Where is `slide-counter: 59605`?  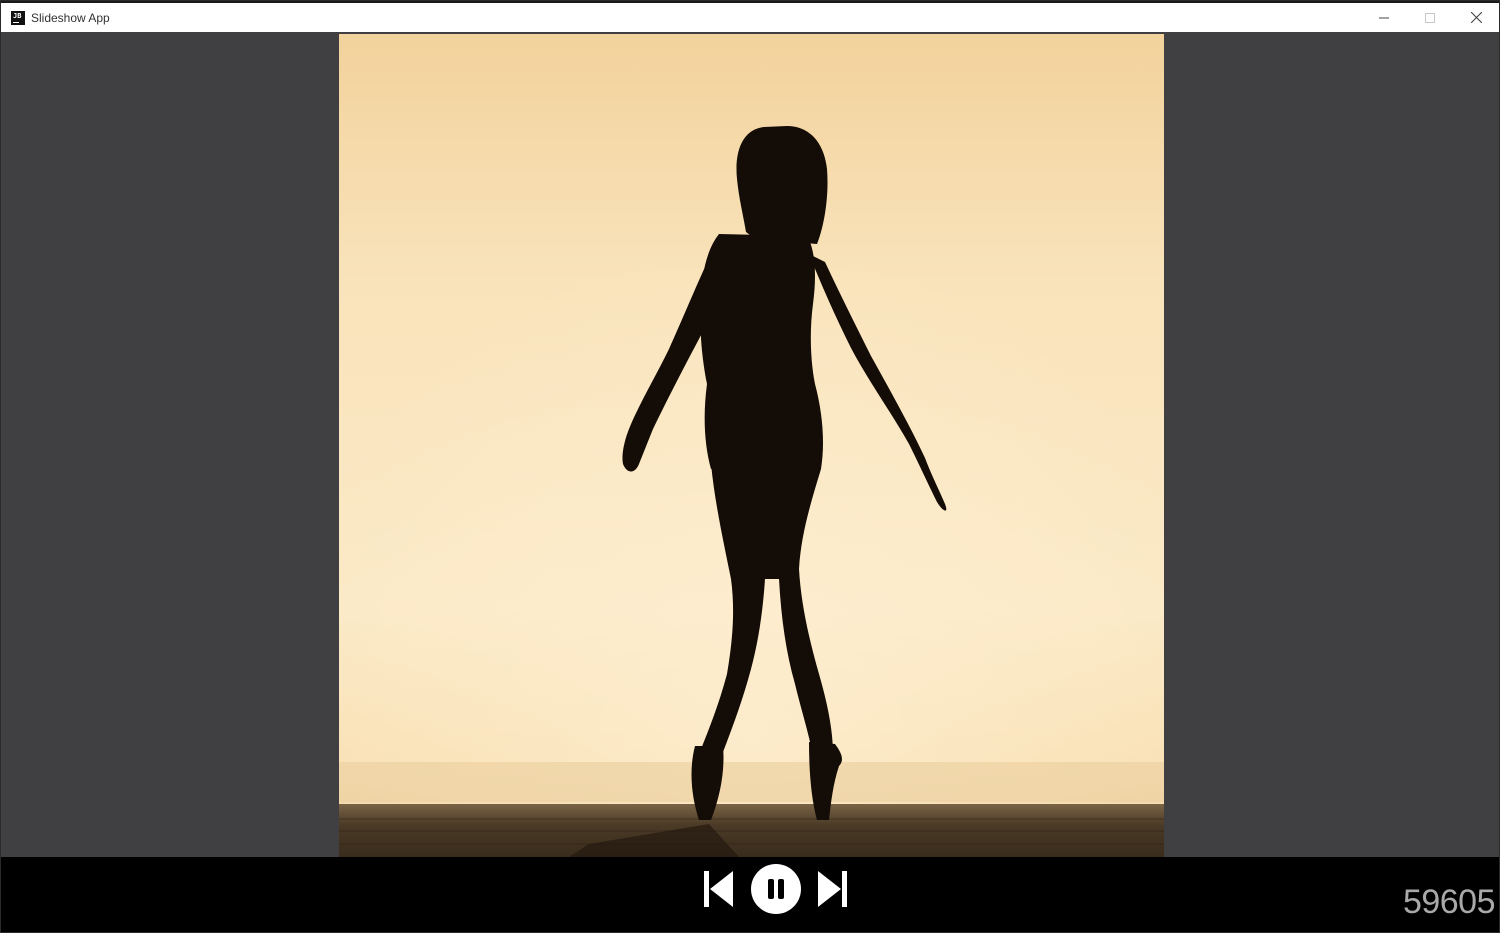 slide-counter: 59605 is located at coordinates (1449, 902).